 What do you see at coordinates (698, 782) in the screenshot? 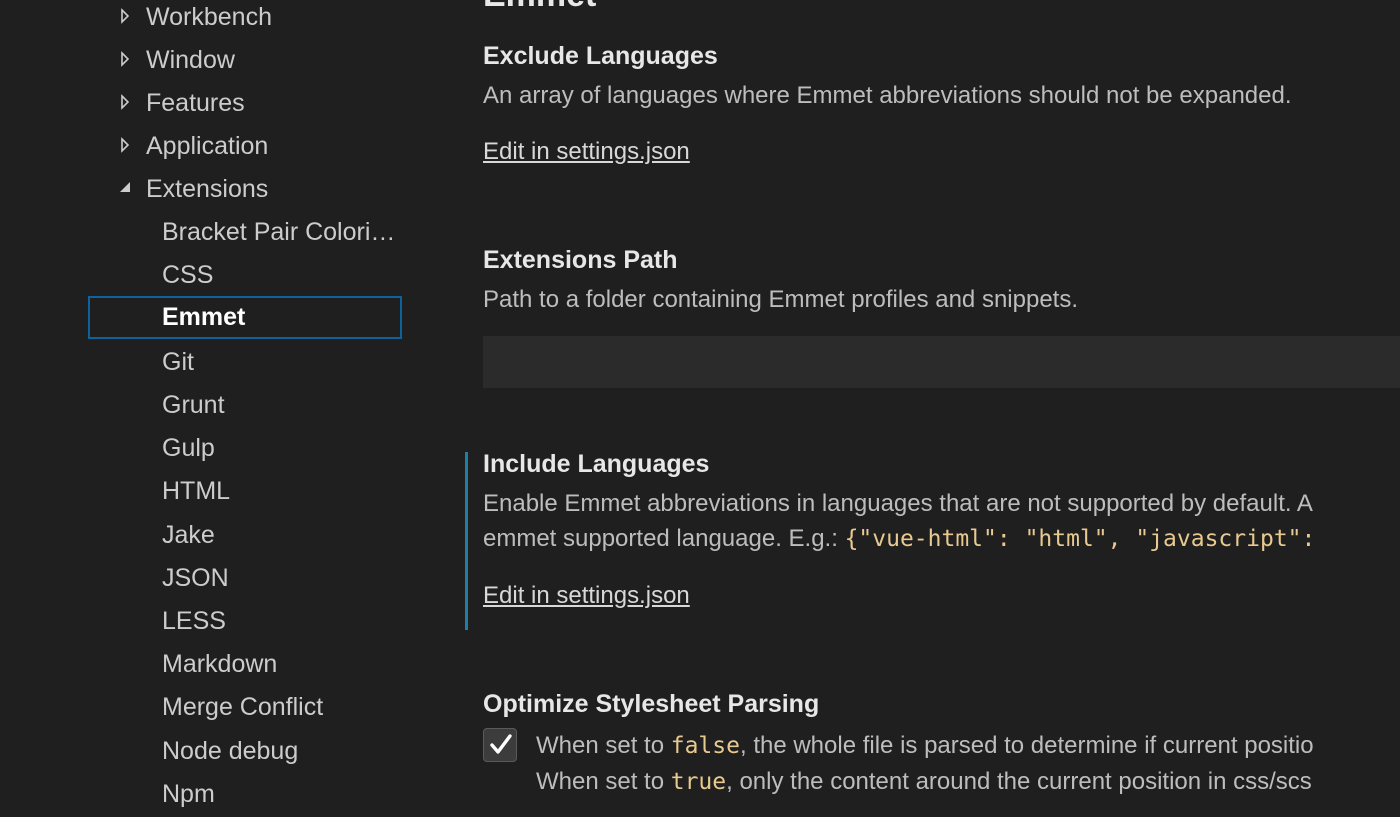
I see `code-snippet: true` at bounding box center [698, 782].